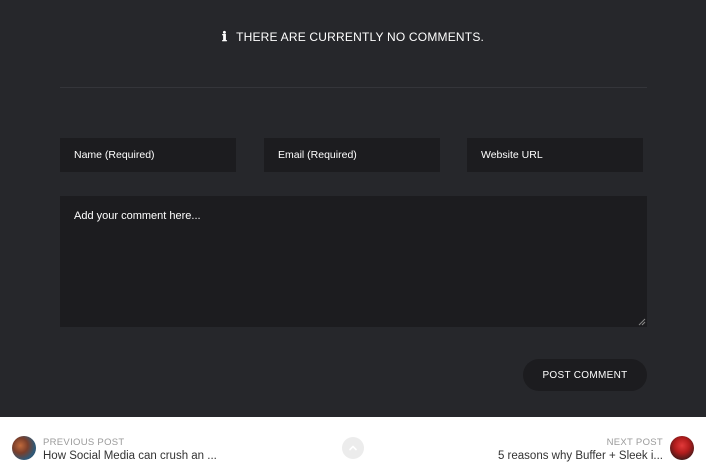  I want to click on chevron-up-icon, so click(353, 448).